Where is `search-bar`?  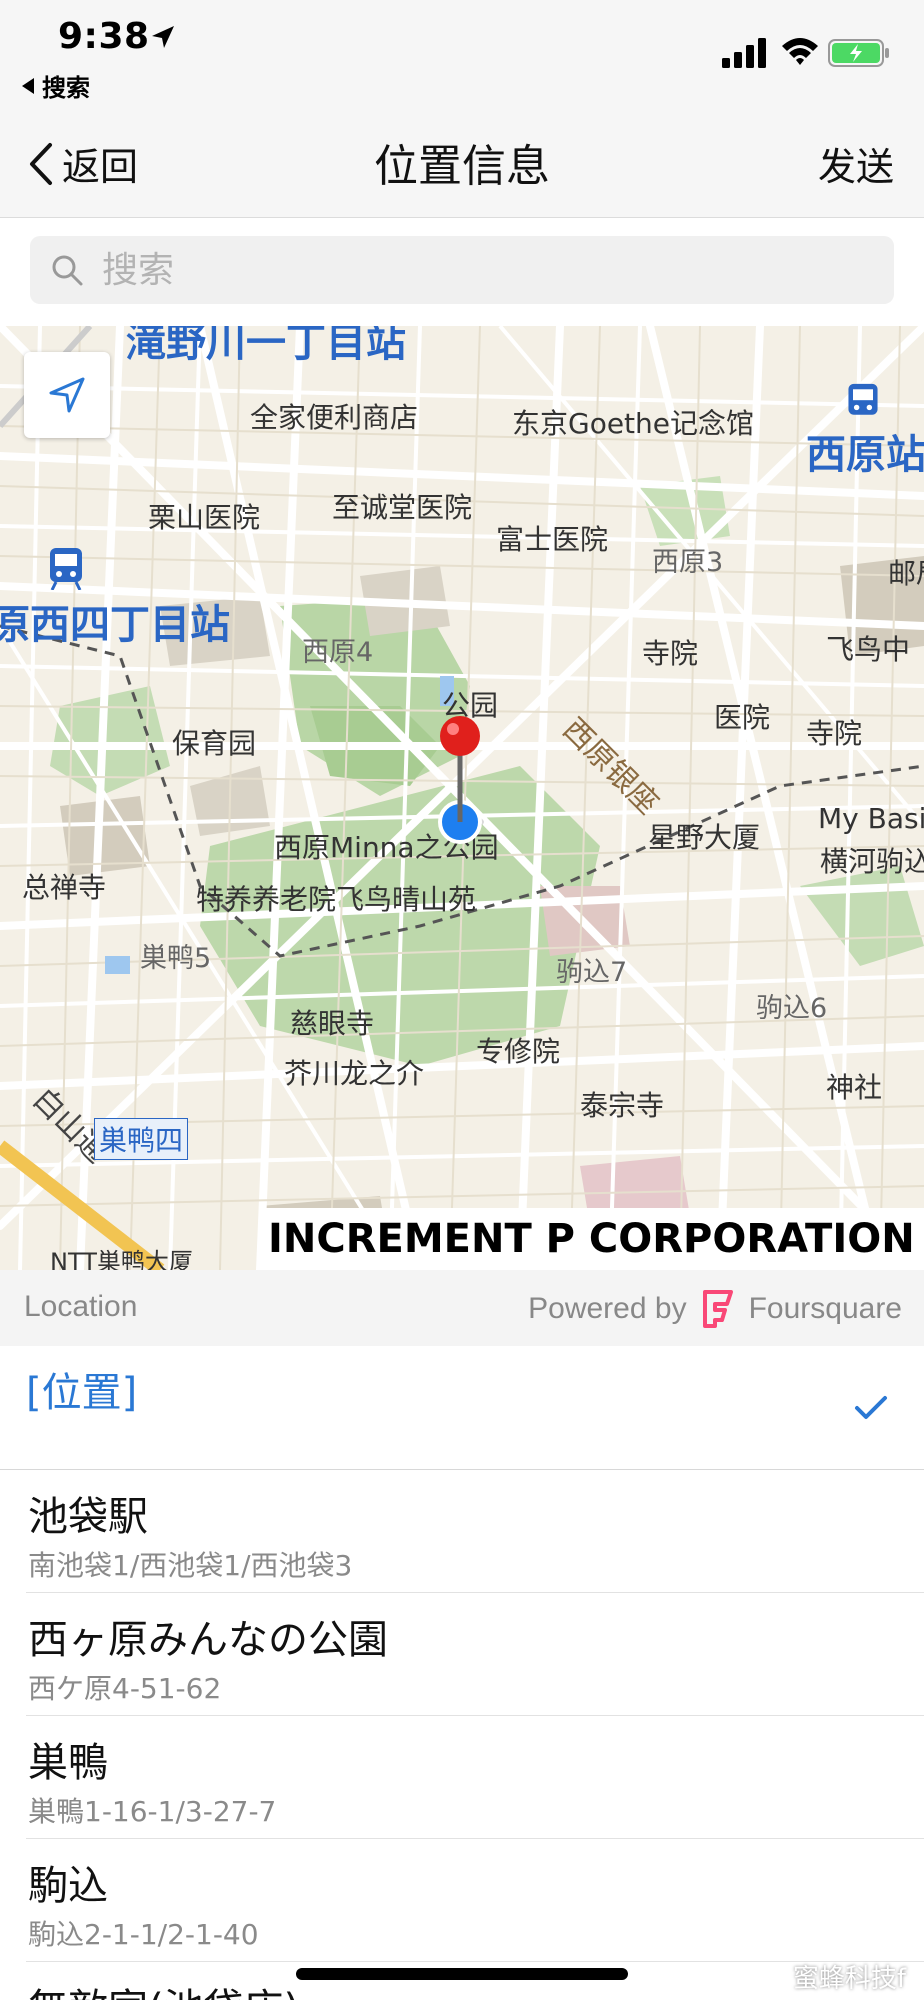 search-bar is located at coordinates (462, 272).